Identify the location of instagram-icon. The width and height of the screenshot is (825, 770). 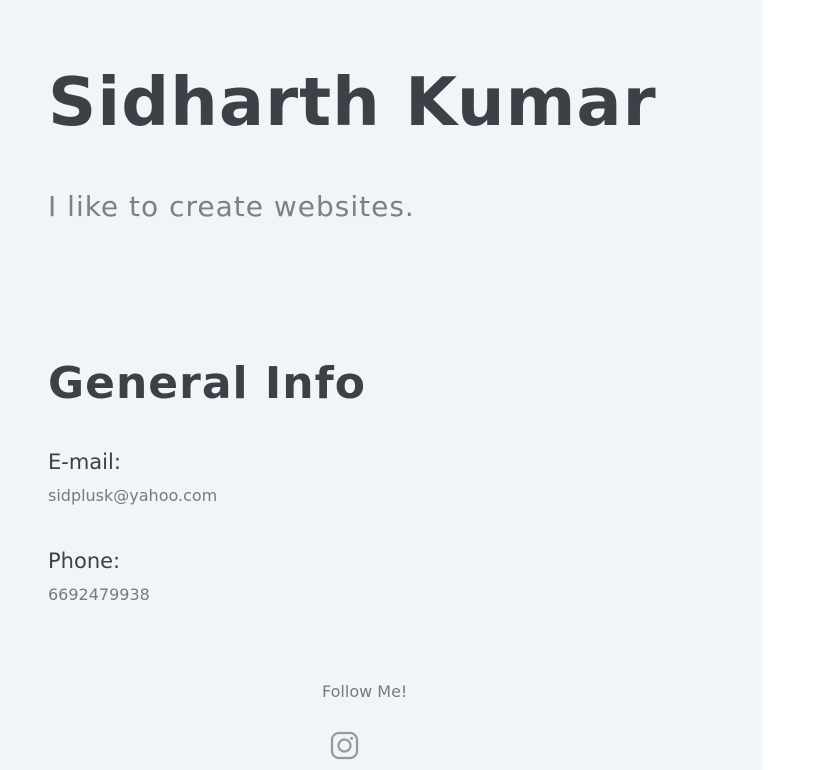
(344, 745).